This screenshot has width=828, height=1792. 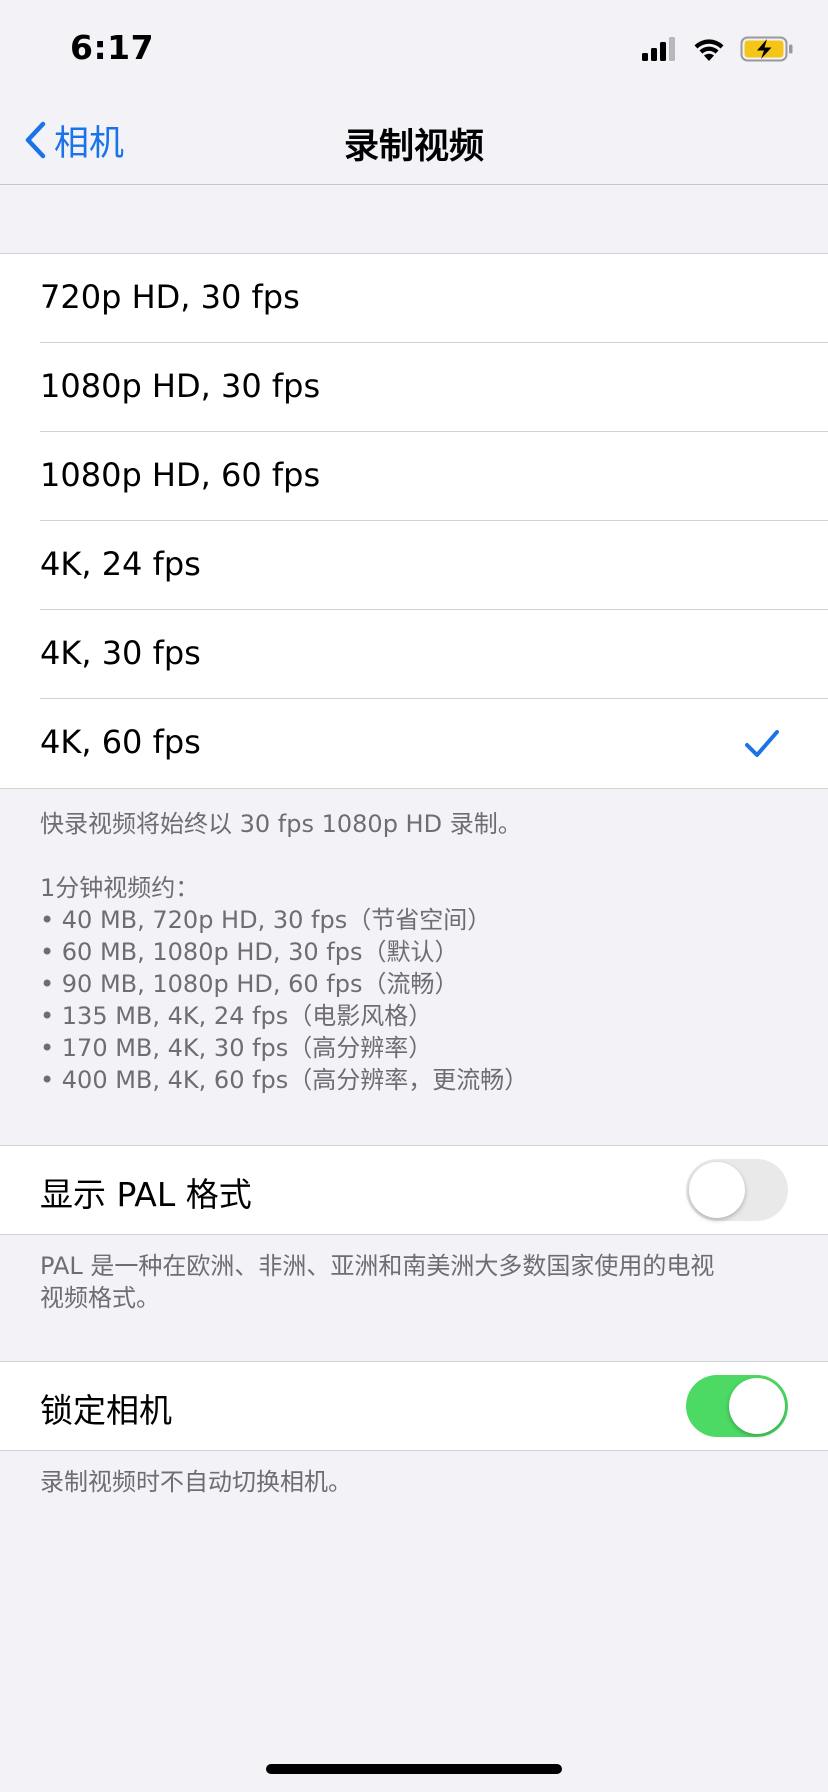 What do you see at coordinates (414, 387) in the screenshot?
I see `option-1080p-30fps: 1080p HD, 30 fps` at bounding box center [414, 387].